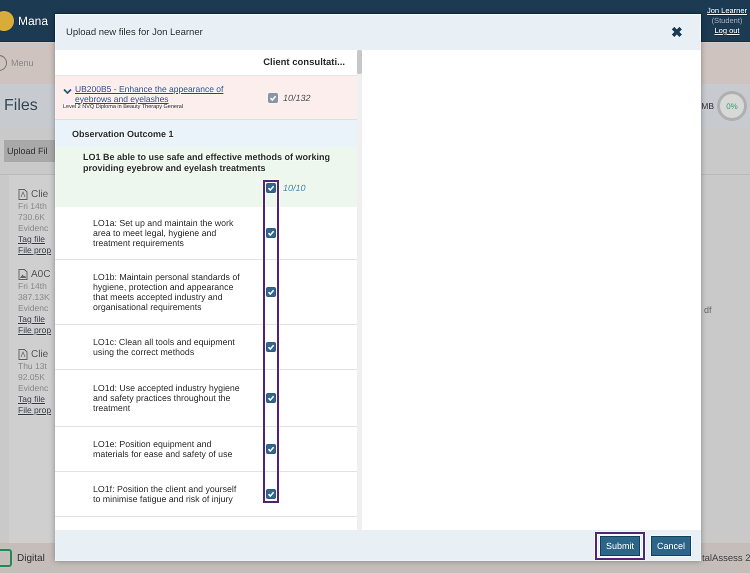 This screenshot has width=750, height=573. What do you see at coordinates (32, 377) in the screenshot?
I see `file-detail: 92.05K` at bounding box center [32, 377].